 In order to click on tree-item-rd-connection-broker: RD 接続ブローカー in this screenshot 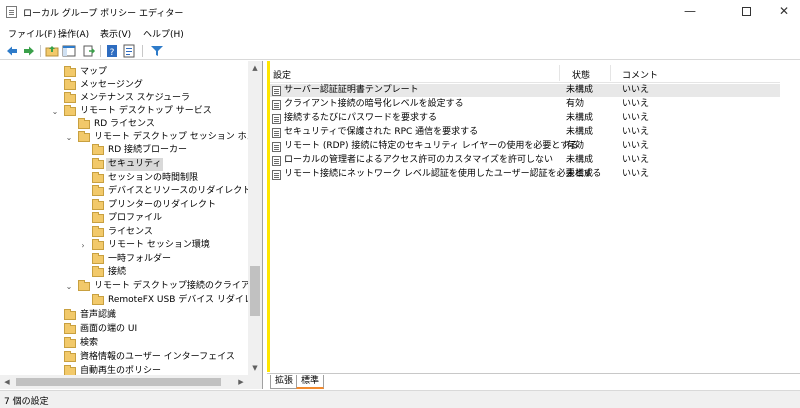, I will do `click(124, 150)`.